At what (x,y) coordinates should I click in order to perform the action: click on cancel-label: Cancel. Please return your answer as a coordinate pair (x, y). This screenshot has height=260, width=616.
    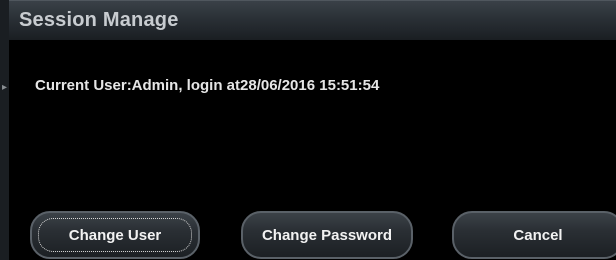
    Looking at the image, I should click on (538, 235).